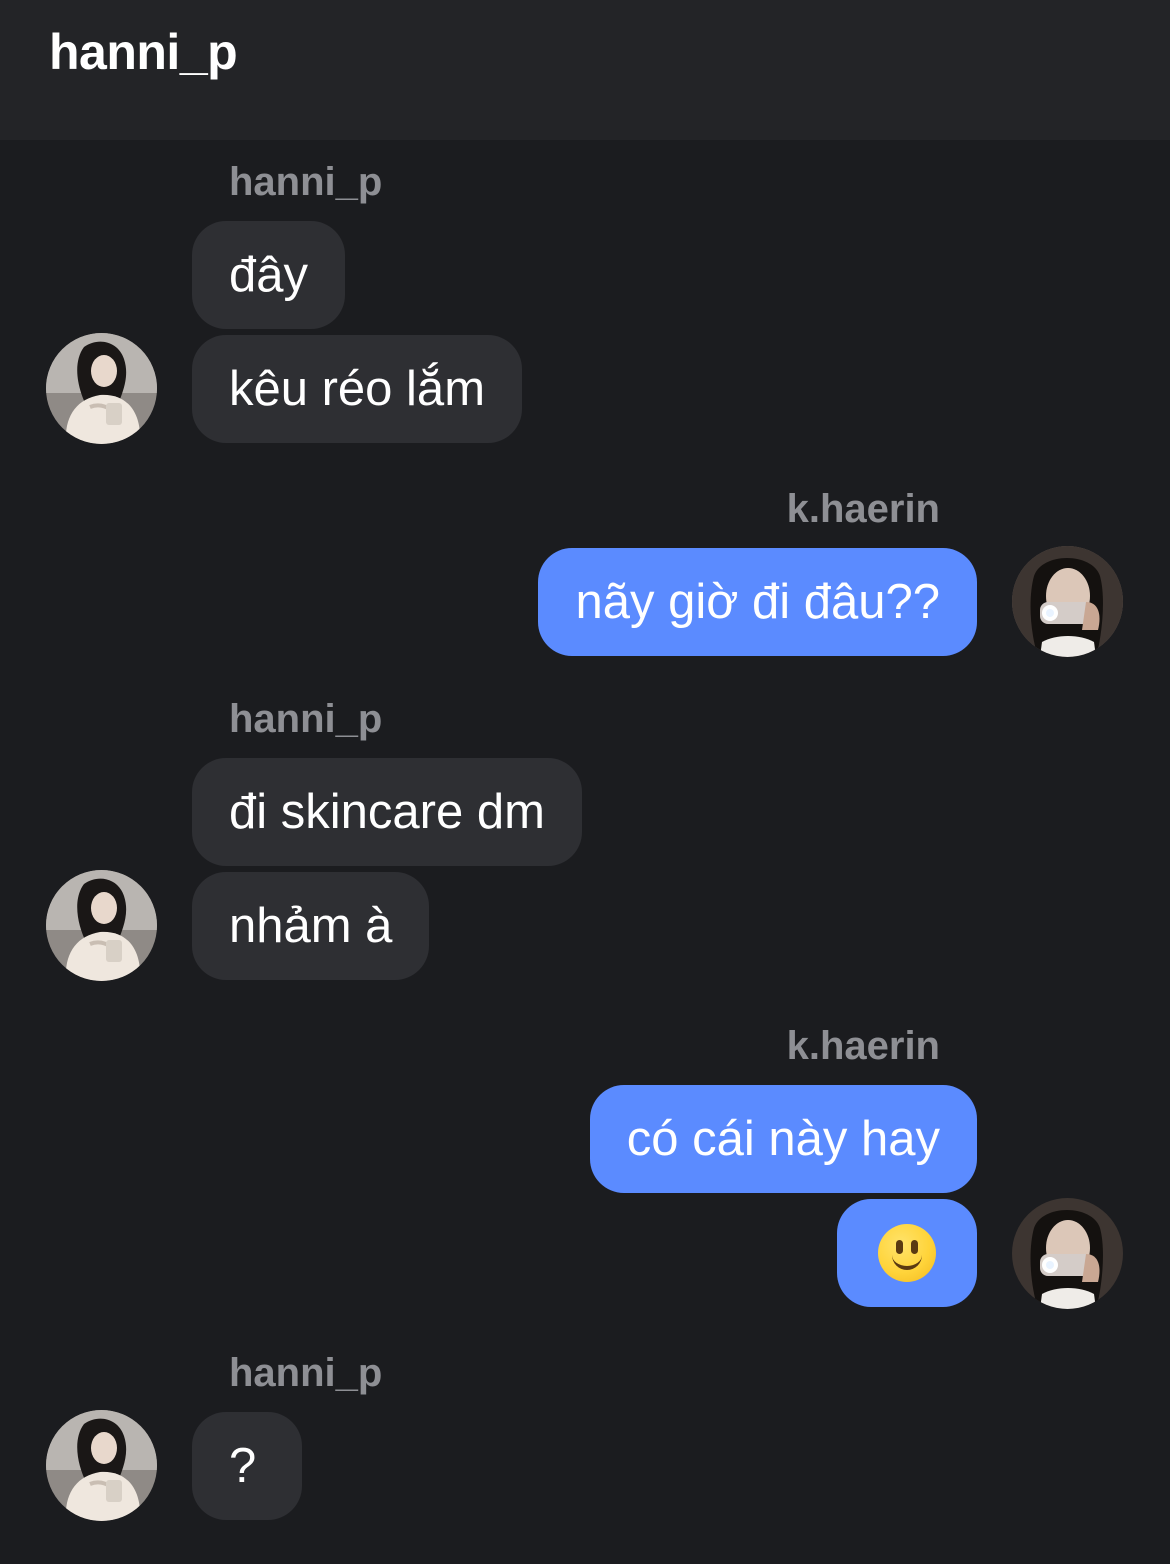  What do you see at coordinates (585, 70) in the screenshot?
I see `chat-header: hanni_p` at bounding box center [585, 70].